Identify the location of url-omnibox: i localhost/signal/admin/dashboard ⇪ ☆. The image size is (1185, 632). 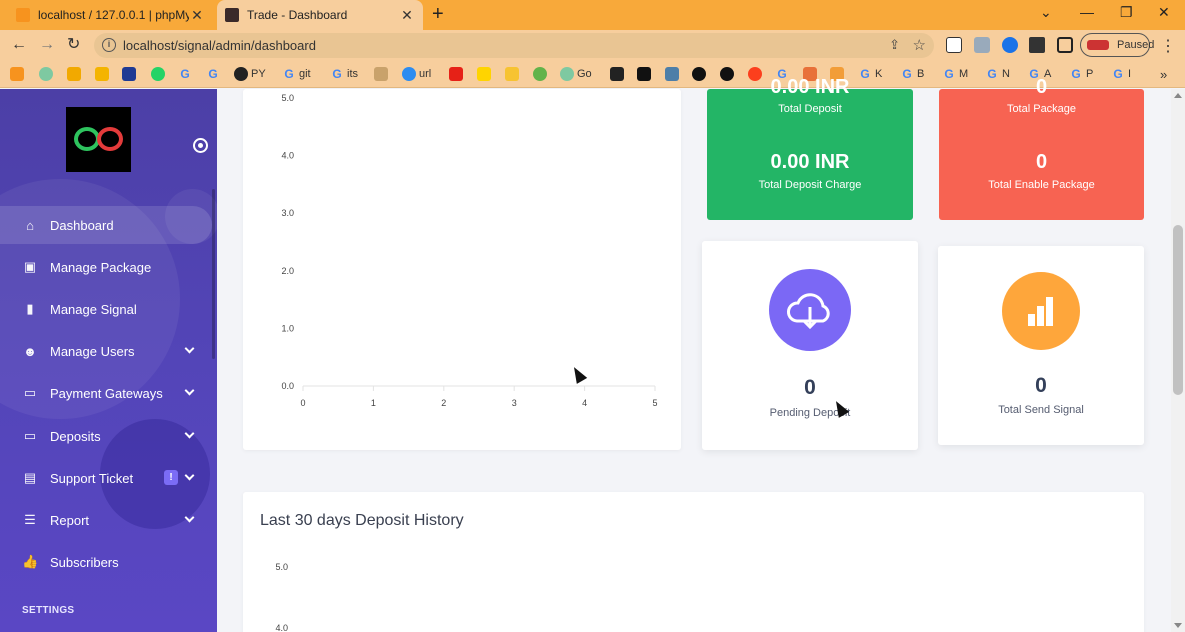
(514, 45).